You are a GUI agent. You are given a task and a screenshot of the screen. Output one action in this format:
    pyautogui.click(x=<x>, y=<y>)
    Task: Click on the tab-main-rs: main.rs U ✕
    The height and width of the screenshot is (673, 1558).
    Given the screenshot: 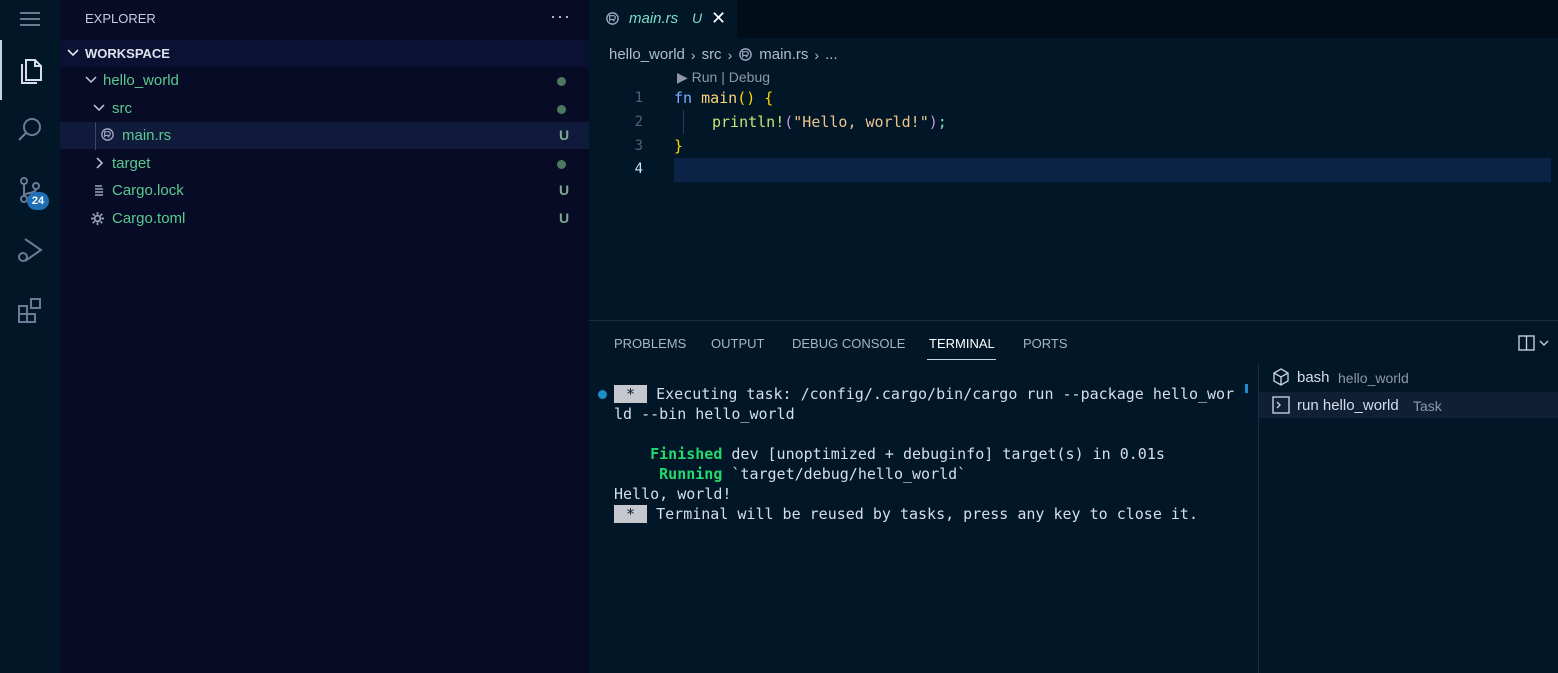 What is the action you would take?
    pyautogui.click(x=663, y=19)
    